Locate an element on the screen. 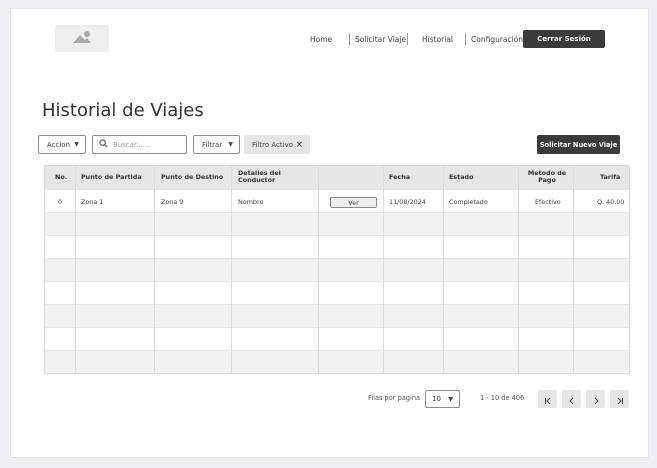  action-dropdown: Accion ▼ is located at coordinates (62, 144).